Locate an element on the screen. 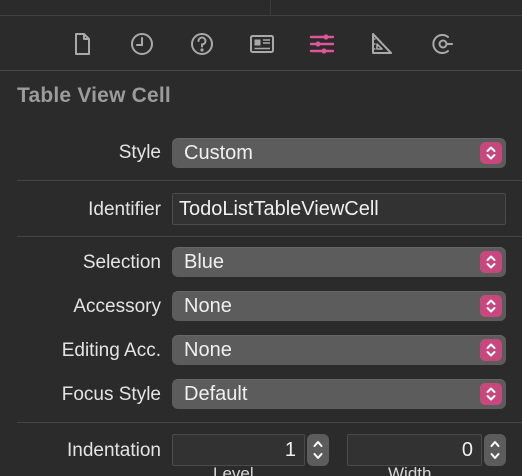  inspector-tab-bar is located at coordinates (261, 44).